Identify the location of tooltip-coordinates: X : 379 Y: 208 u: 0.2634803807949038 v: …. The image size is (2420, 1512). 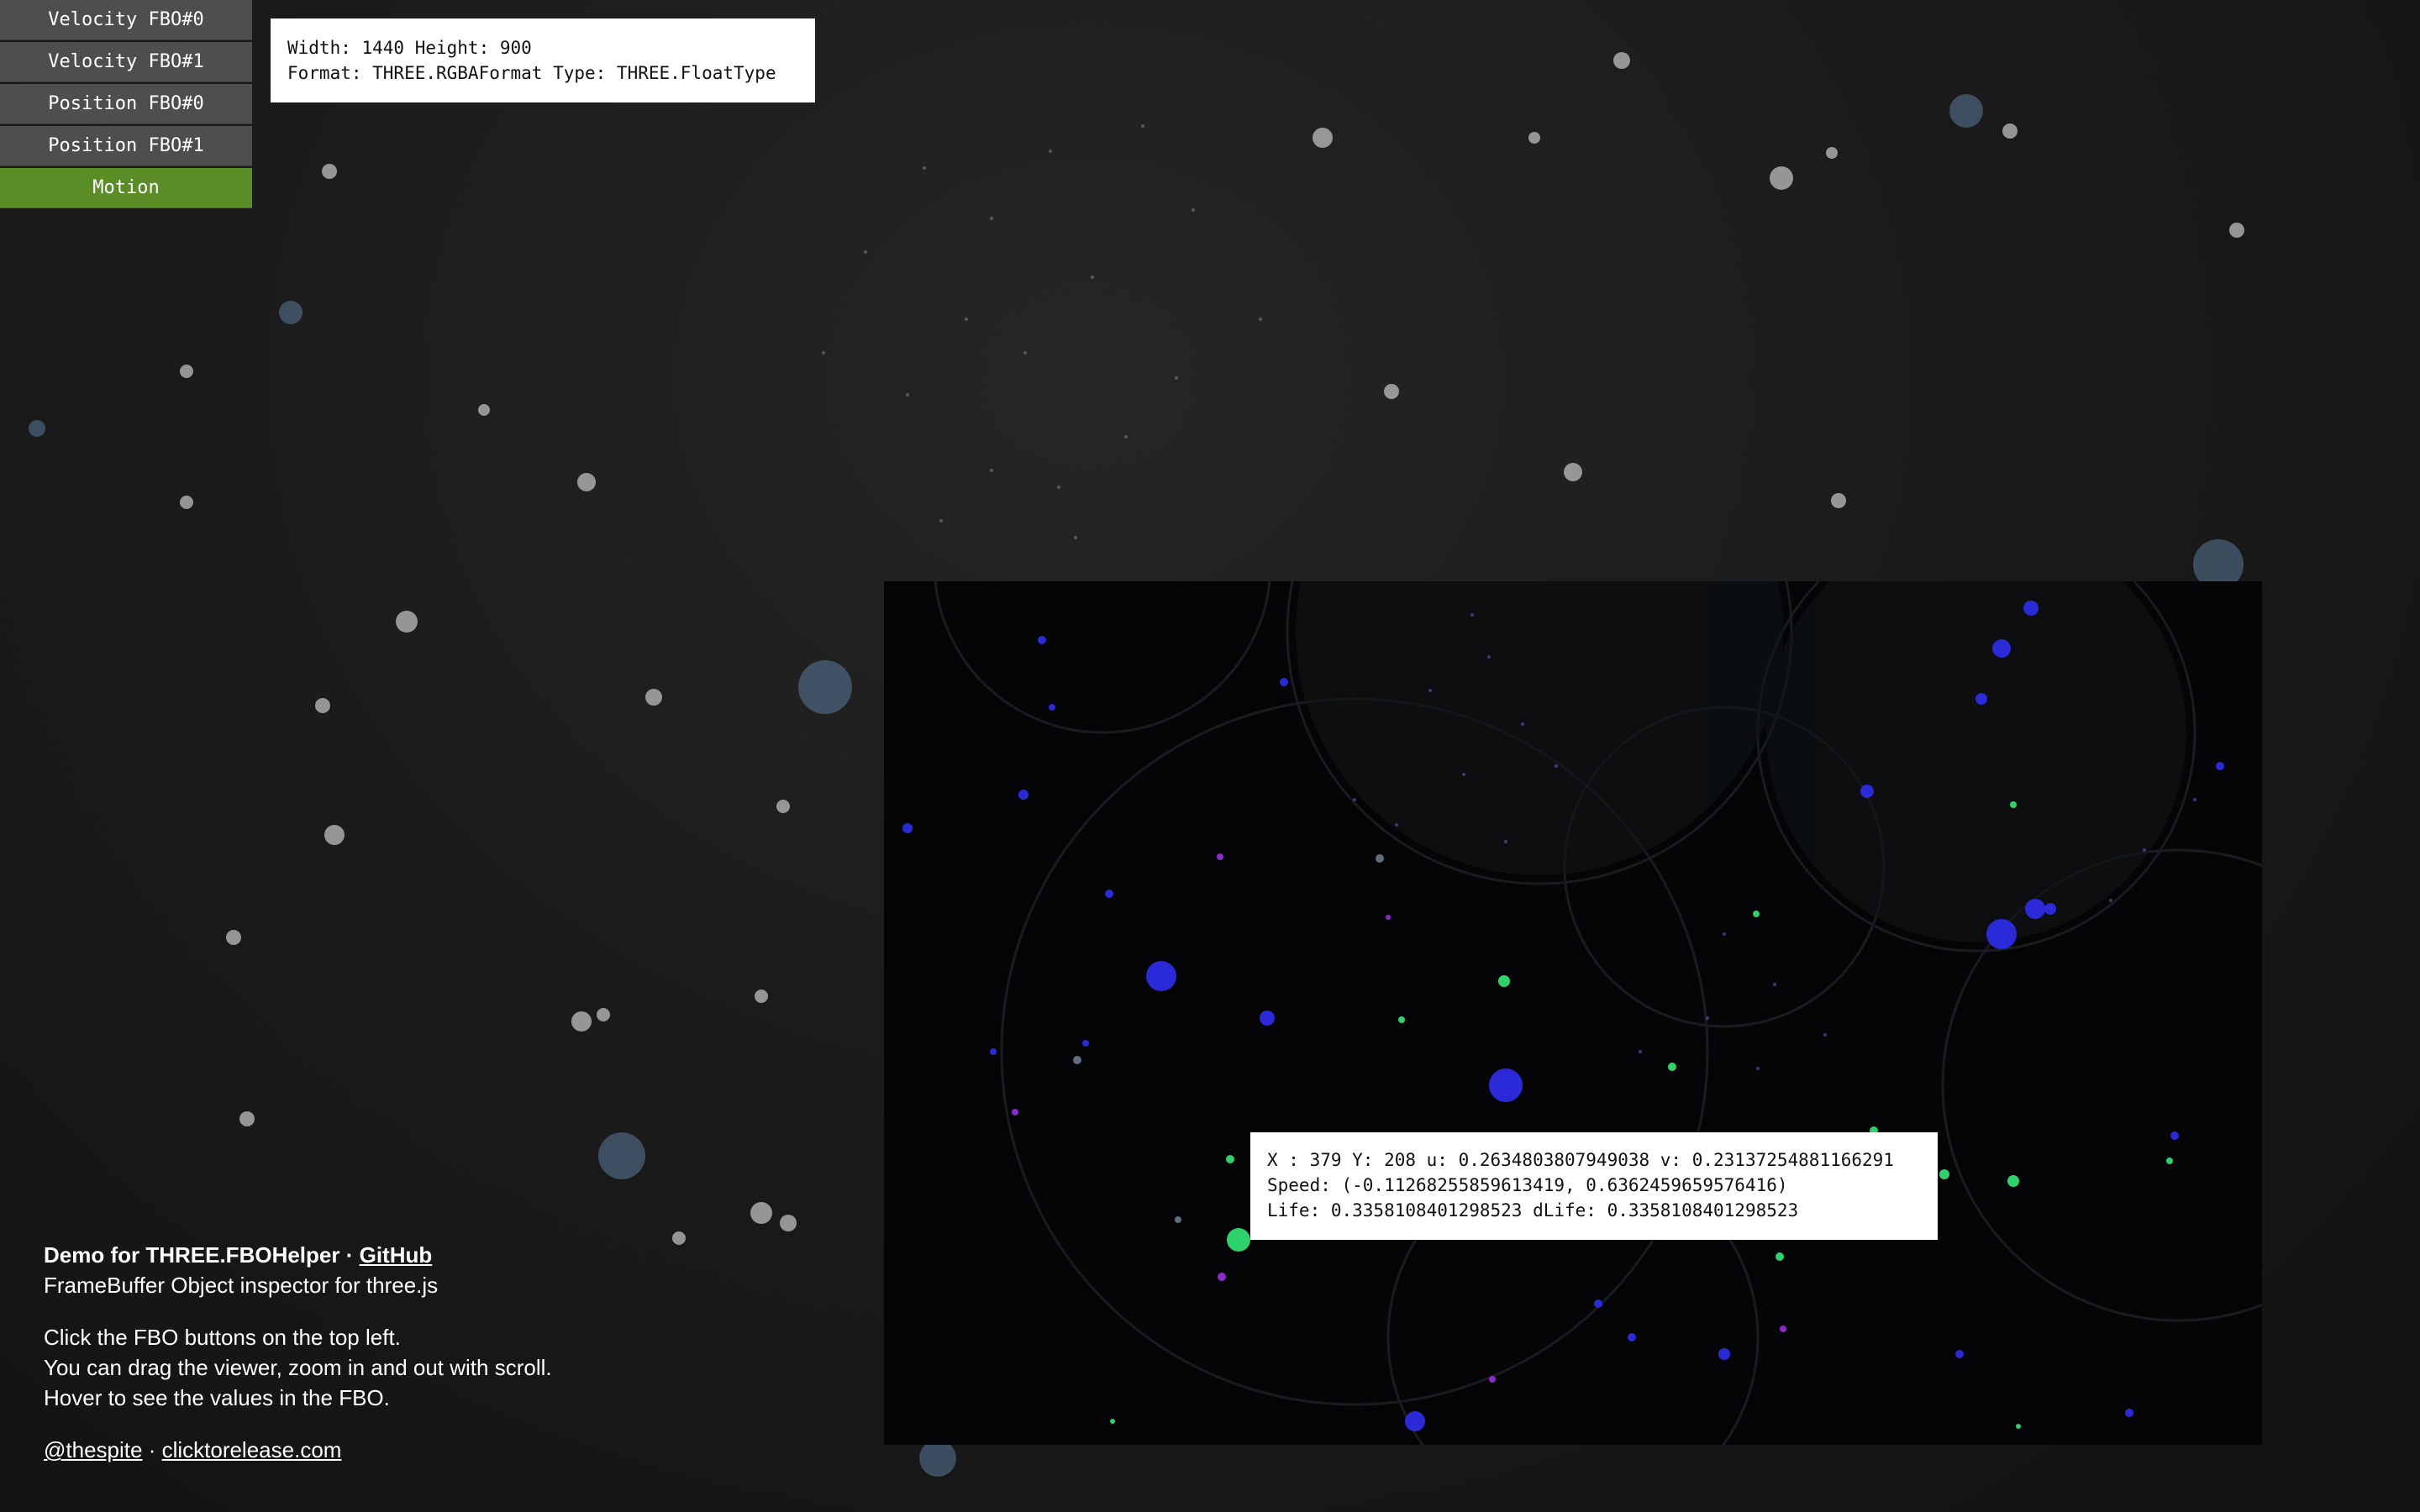
(1580, 1160).